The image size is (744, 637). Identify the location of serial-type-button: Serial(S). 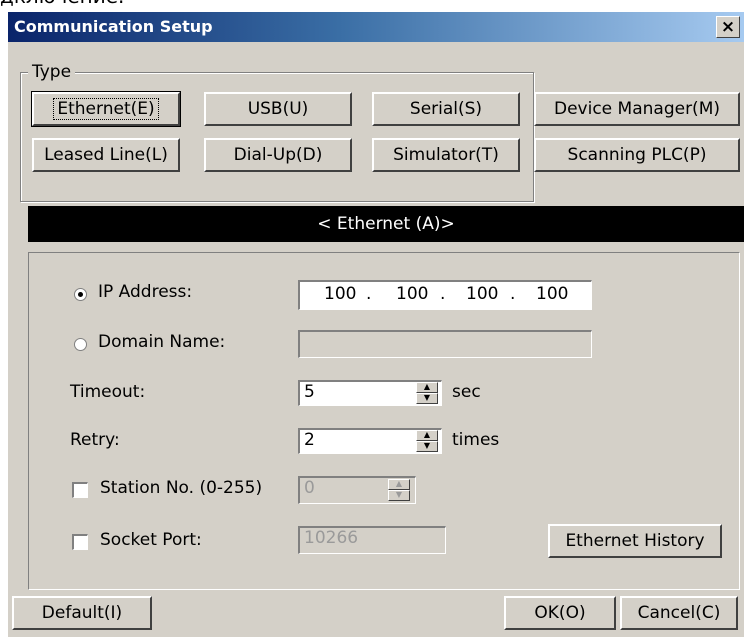
(446, 109).